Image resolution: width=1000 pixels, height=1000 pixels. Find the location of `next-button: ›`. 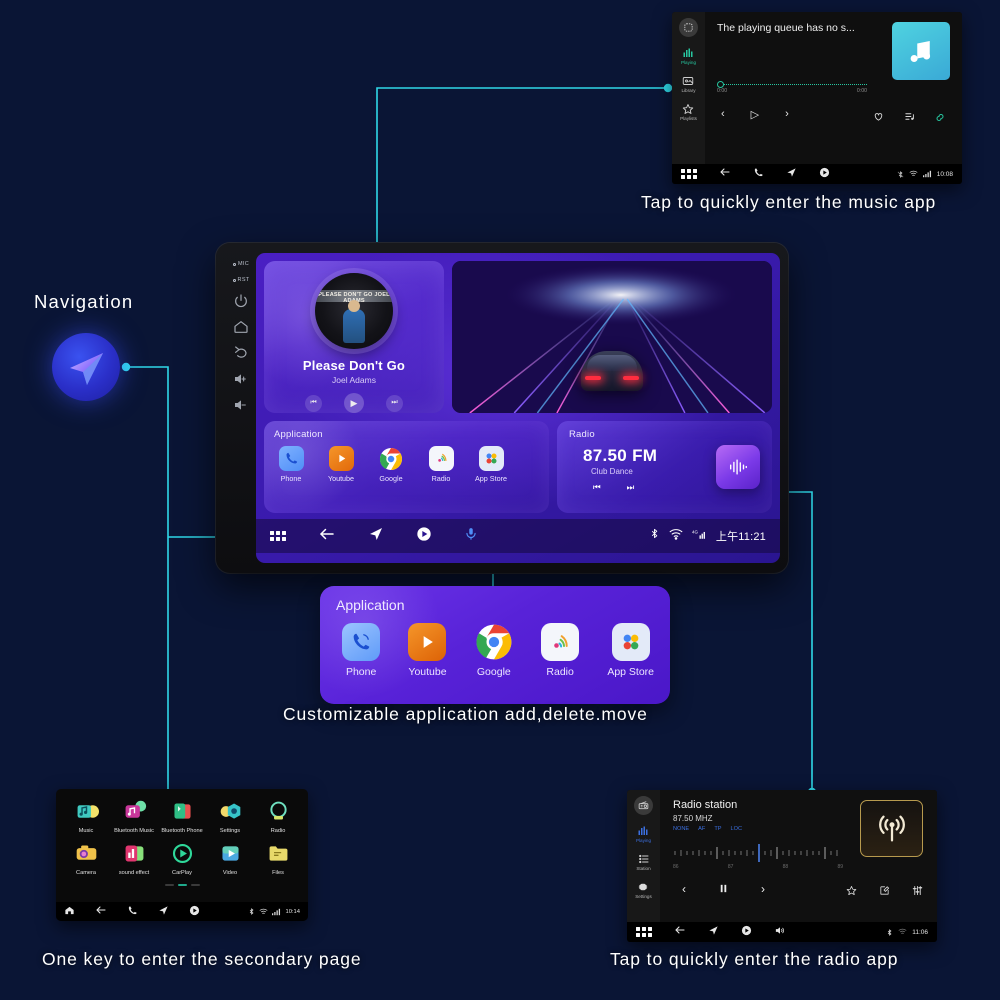

next-button: › is located at coordinates (787, 114).